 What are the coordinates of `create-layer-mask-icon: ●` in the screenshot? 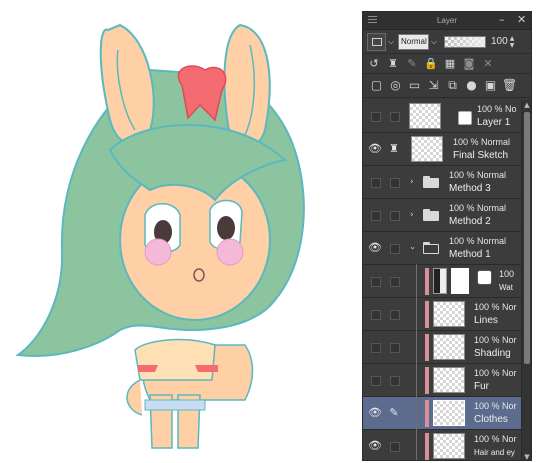 It's located at (471, 85).